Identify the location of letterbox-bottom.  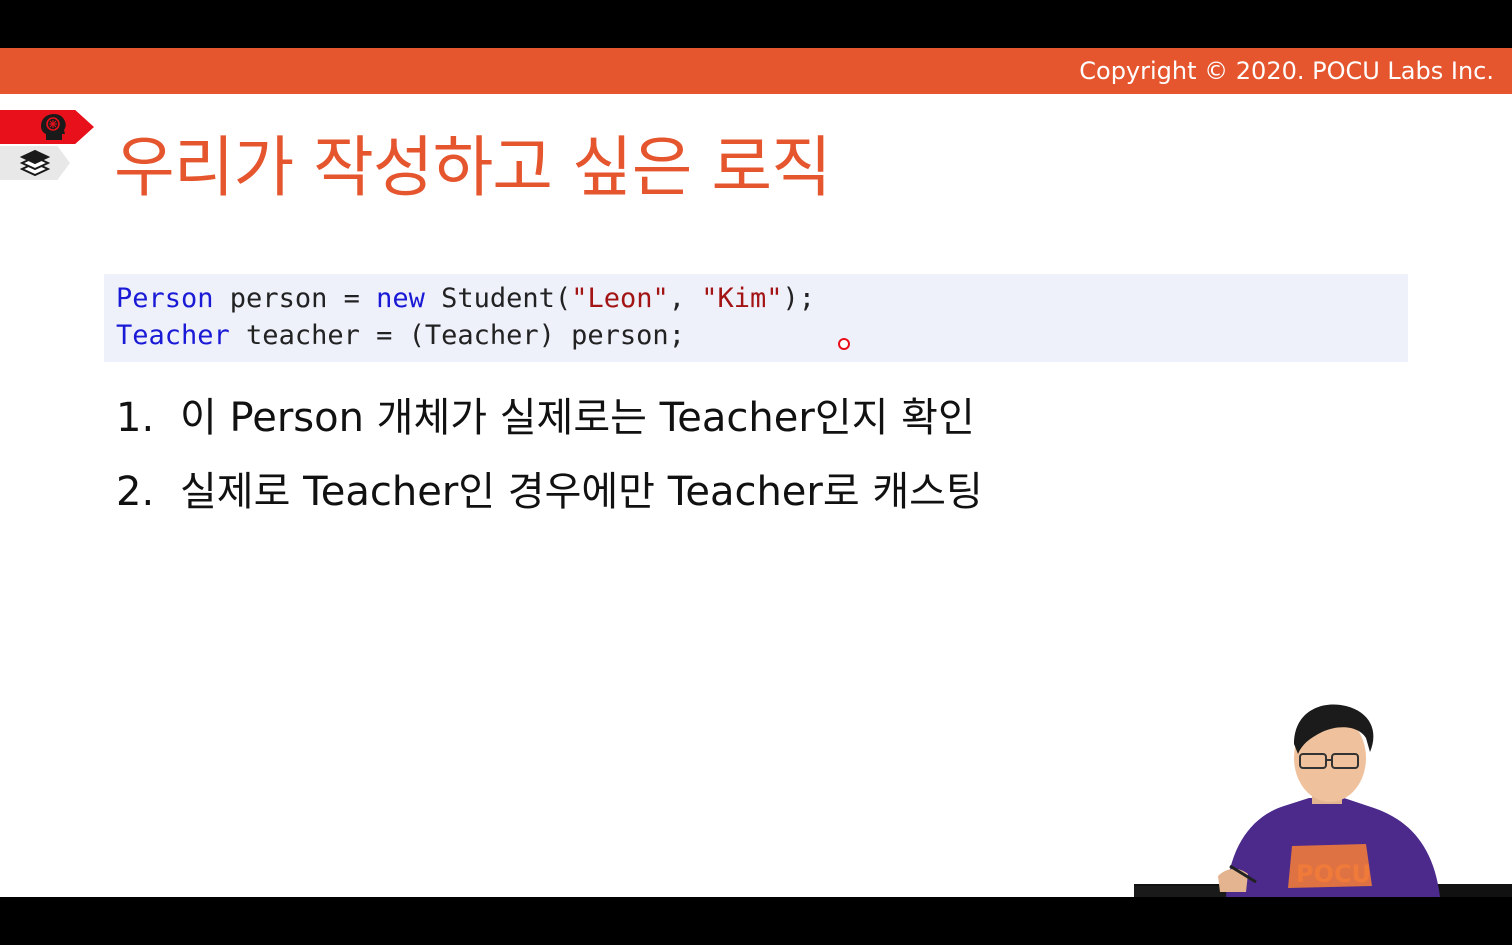
(756, 921).